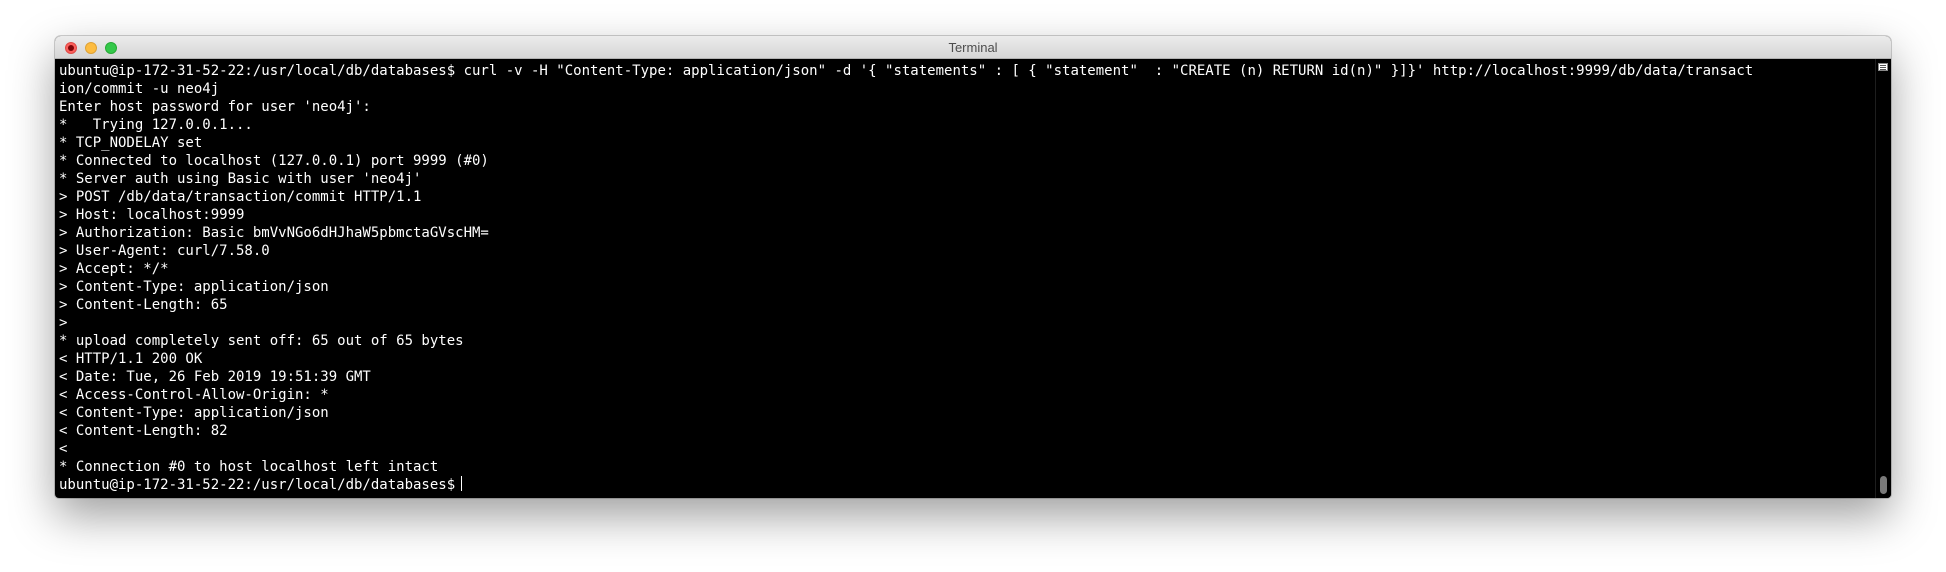  I want to click on terminal-line: * TCP_NODELAY set, so click(131, 143).